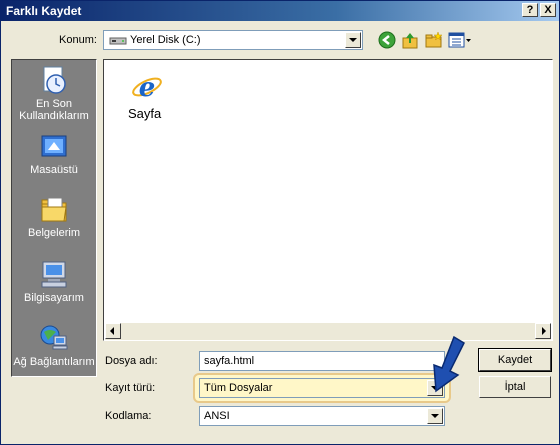 This screenshot has height=445, width=560. What do you see at coordinates (54, 170) in the screenshot?
I see `places-label: Masaüstü` at bounding box center [54, 170].